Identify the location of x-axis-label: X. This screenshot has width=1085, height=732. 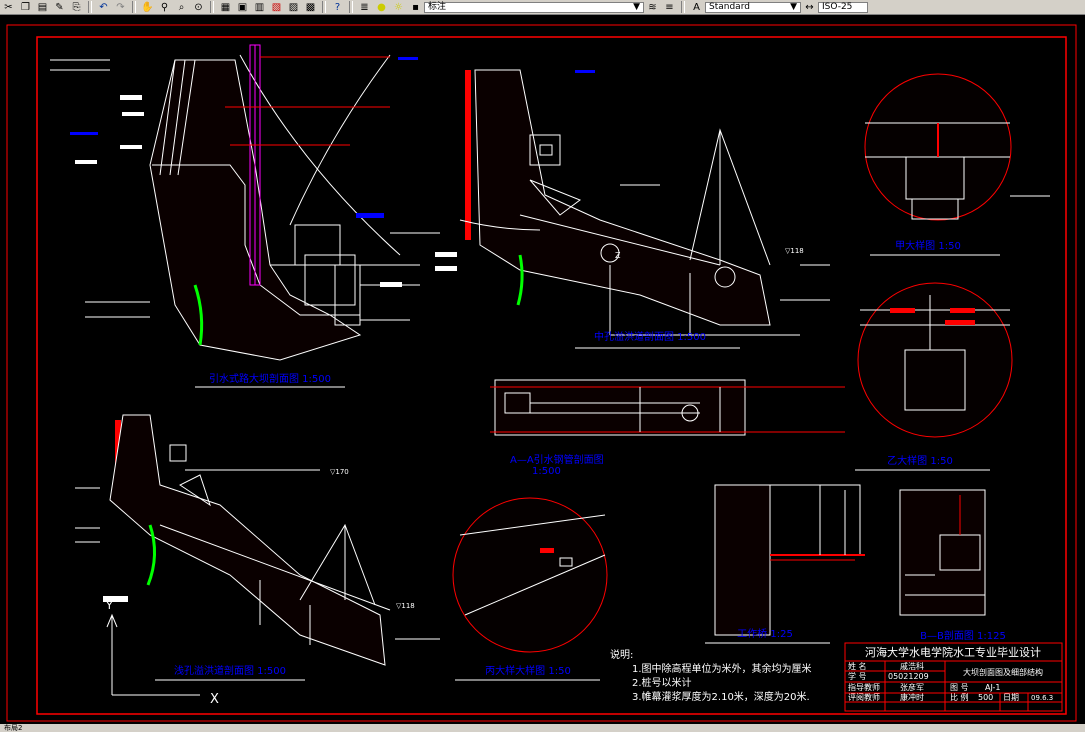
(214, 699).